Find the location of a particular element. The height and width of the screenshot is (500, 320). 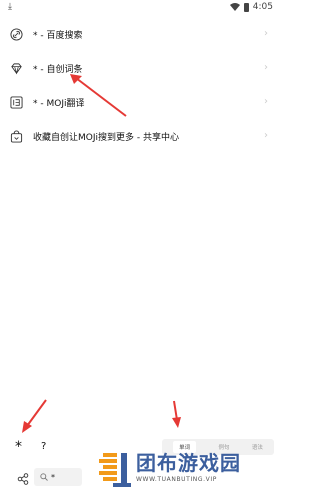

status-time: 4:05 is located at coordinates (262, 7).